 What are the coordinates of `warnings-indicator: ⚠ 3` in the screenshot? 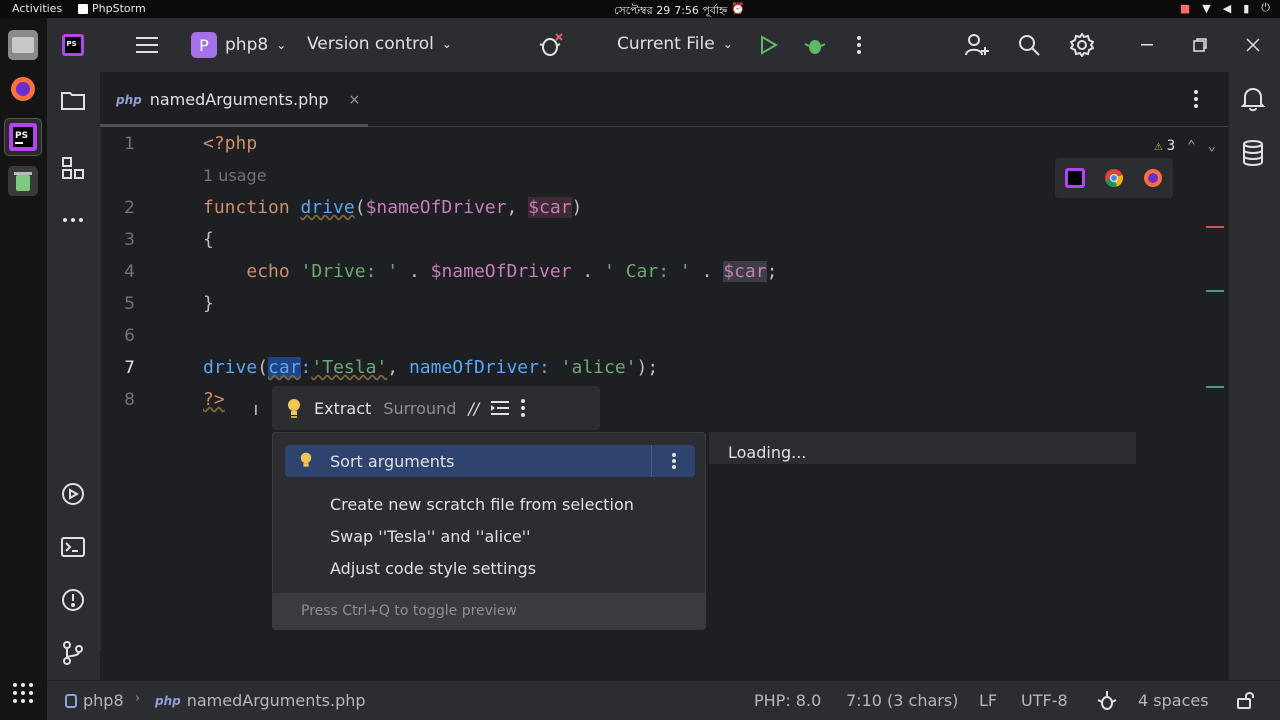 It's located at (1164, 146).